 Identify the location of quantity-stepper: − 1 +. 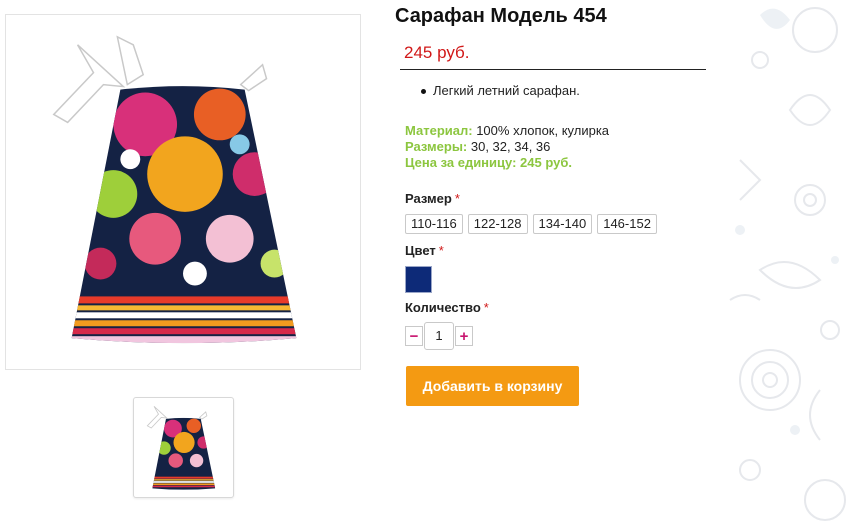
(439, 336).